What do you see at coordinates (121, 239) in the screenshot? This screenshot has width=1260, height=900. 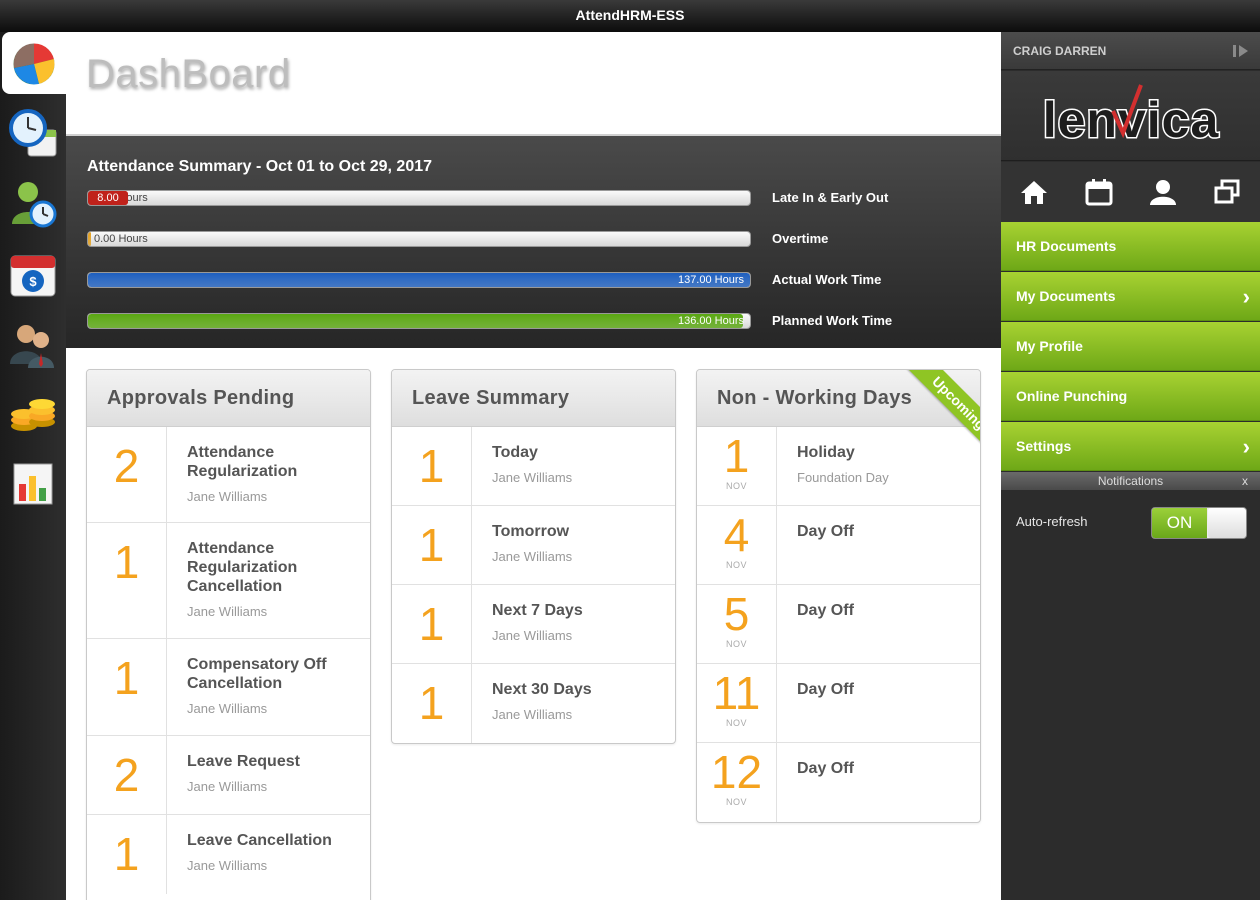 I see `progress-bar-text: 0.00 Hours` at bounding box center [121, 239].